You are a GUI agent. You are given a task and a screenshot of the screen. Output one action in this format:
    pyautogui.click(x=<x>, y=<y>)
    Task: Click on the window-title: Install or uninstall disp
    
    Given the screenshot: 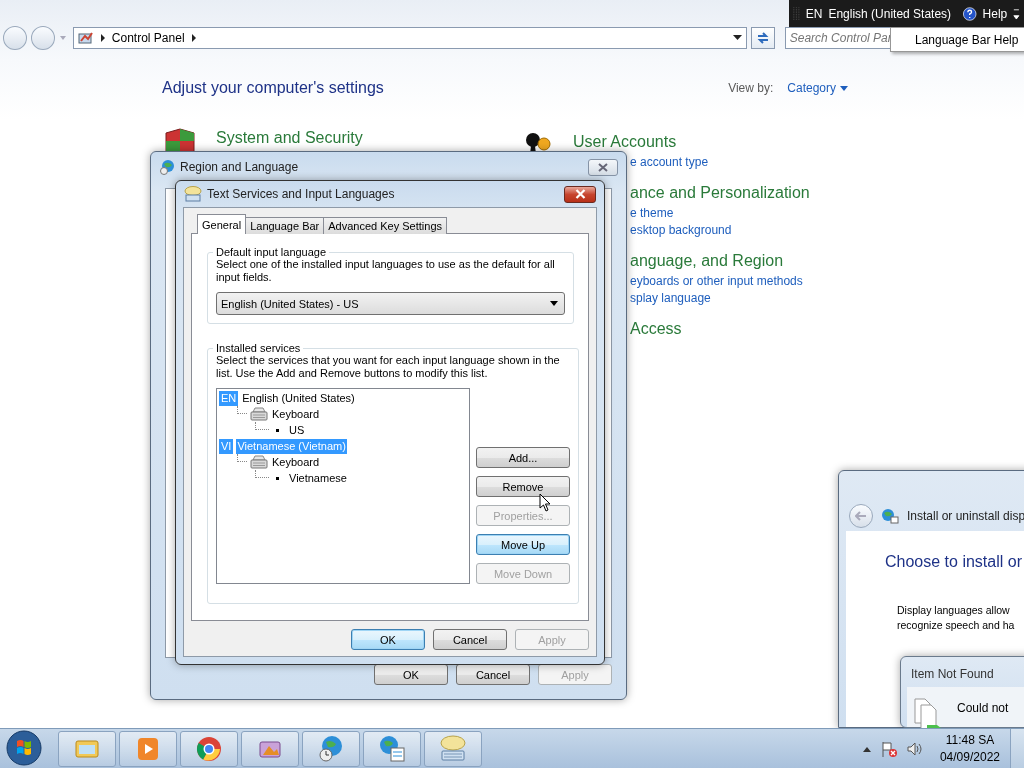 What is the action you would take?
    pyautogui.click(x=965, y=516)
    